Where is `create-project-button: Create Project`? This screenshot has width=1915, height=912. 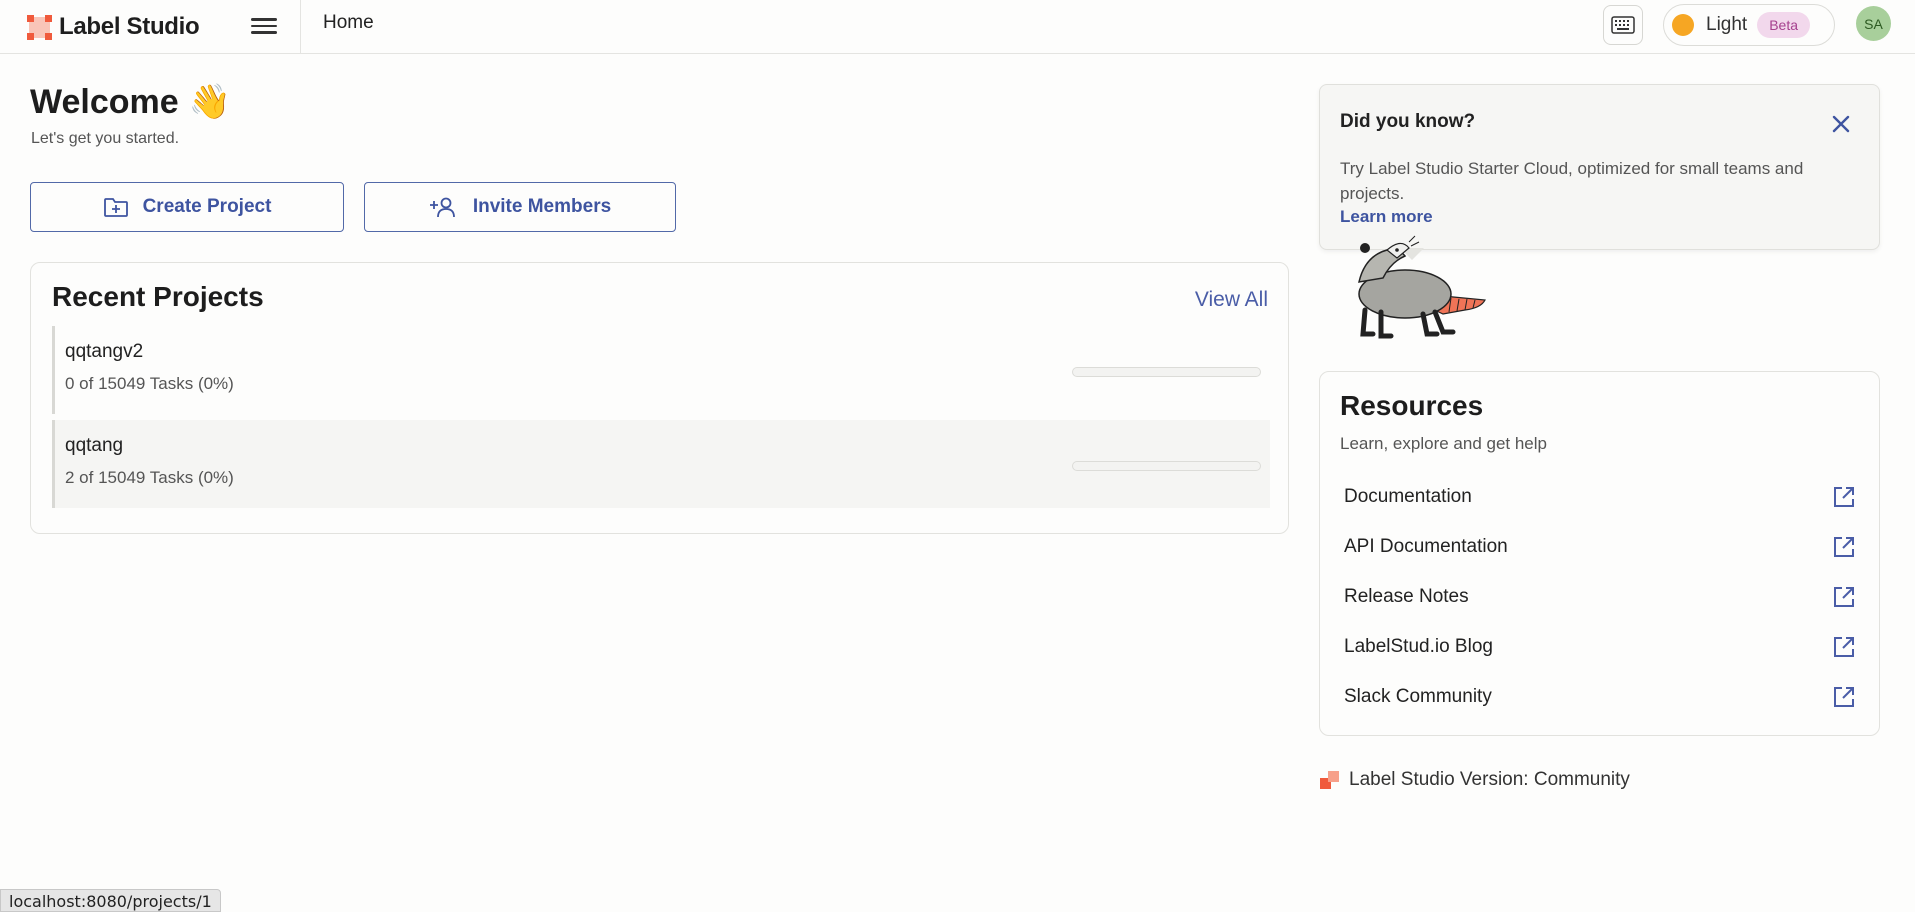
create-project-button: Create Project is located at coordinates (187, 207).